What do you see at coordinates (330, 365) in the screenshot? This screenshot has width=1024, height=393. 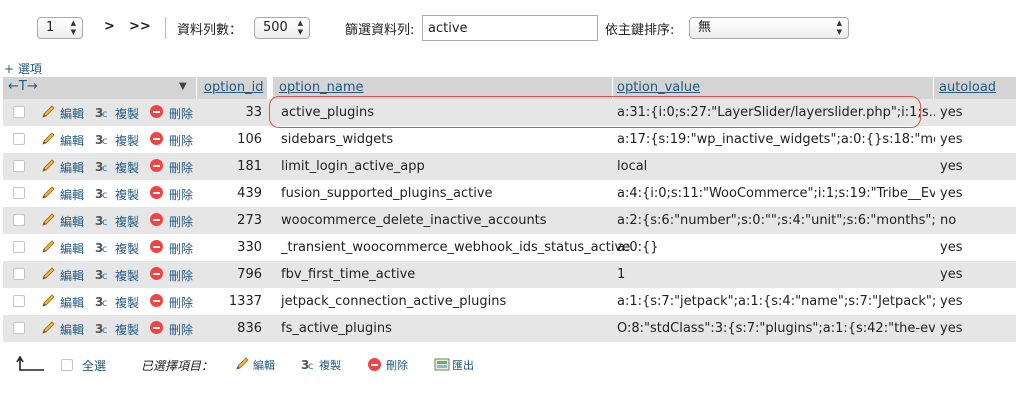 I see `footer-copy-button: 複製` at bounding box center [330, 365].